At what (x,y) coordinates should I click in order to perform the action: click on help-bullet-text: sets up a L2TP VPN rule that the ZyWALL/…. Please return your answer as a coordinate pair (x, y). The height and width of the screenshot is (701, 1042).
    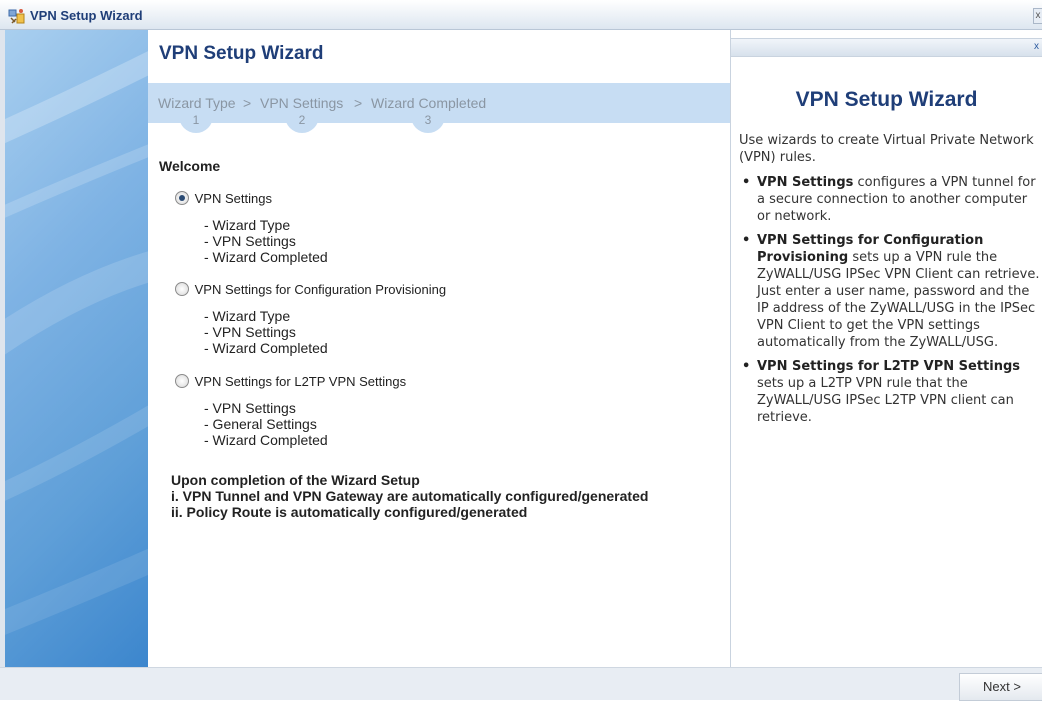
    Looking at the image, I should click on (885, 400).